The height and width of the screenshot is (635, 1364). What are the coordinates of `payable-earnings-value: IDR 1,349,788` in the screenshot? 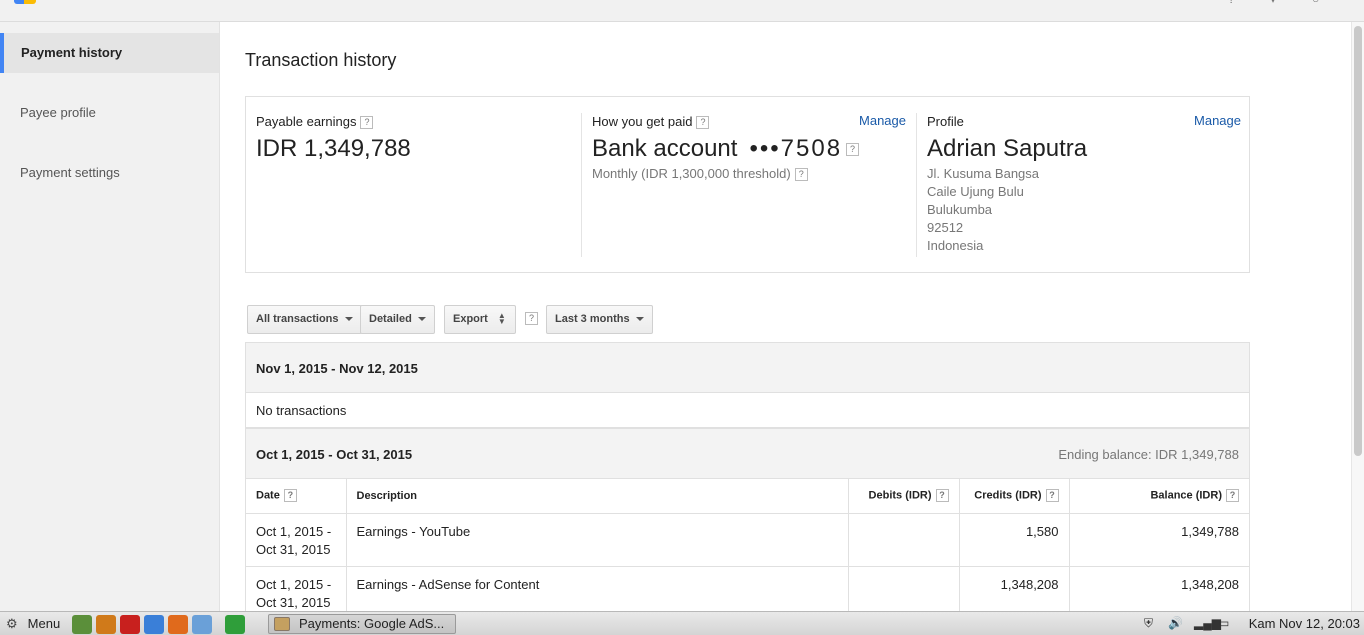 It's located at (333, 148).